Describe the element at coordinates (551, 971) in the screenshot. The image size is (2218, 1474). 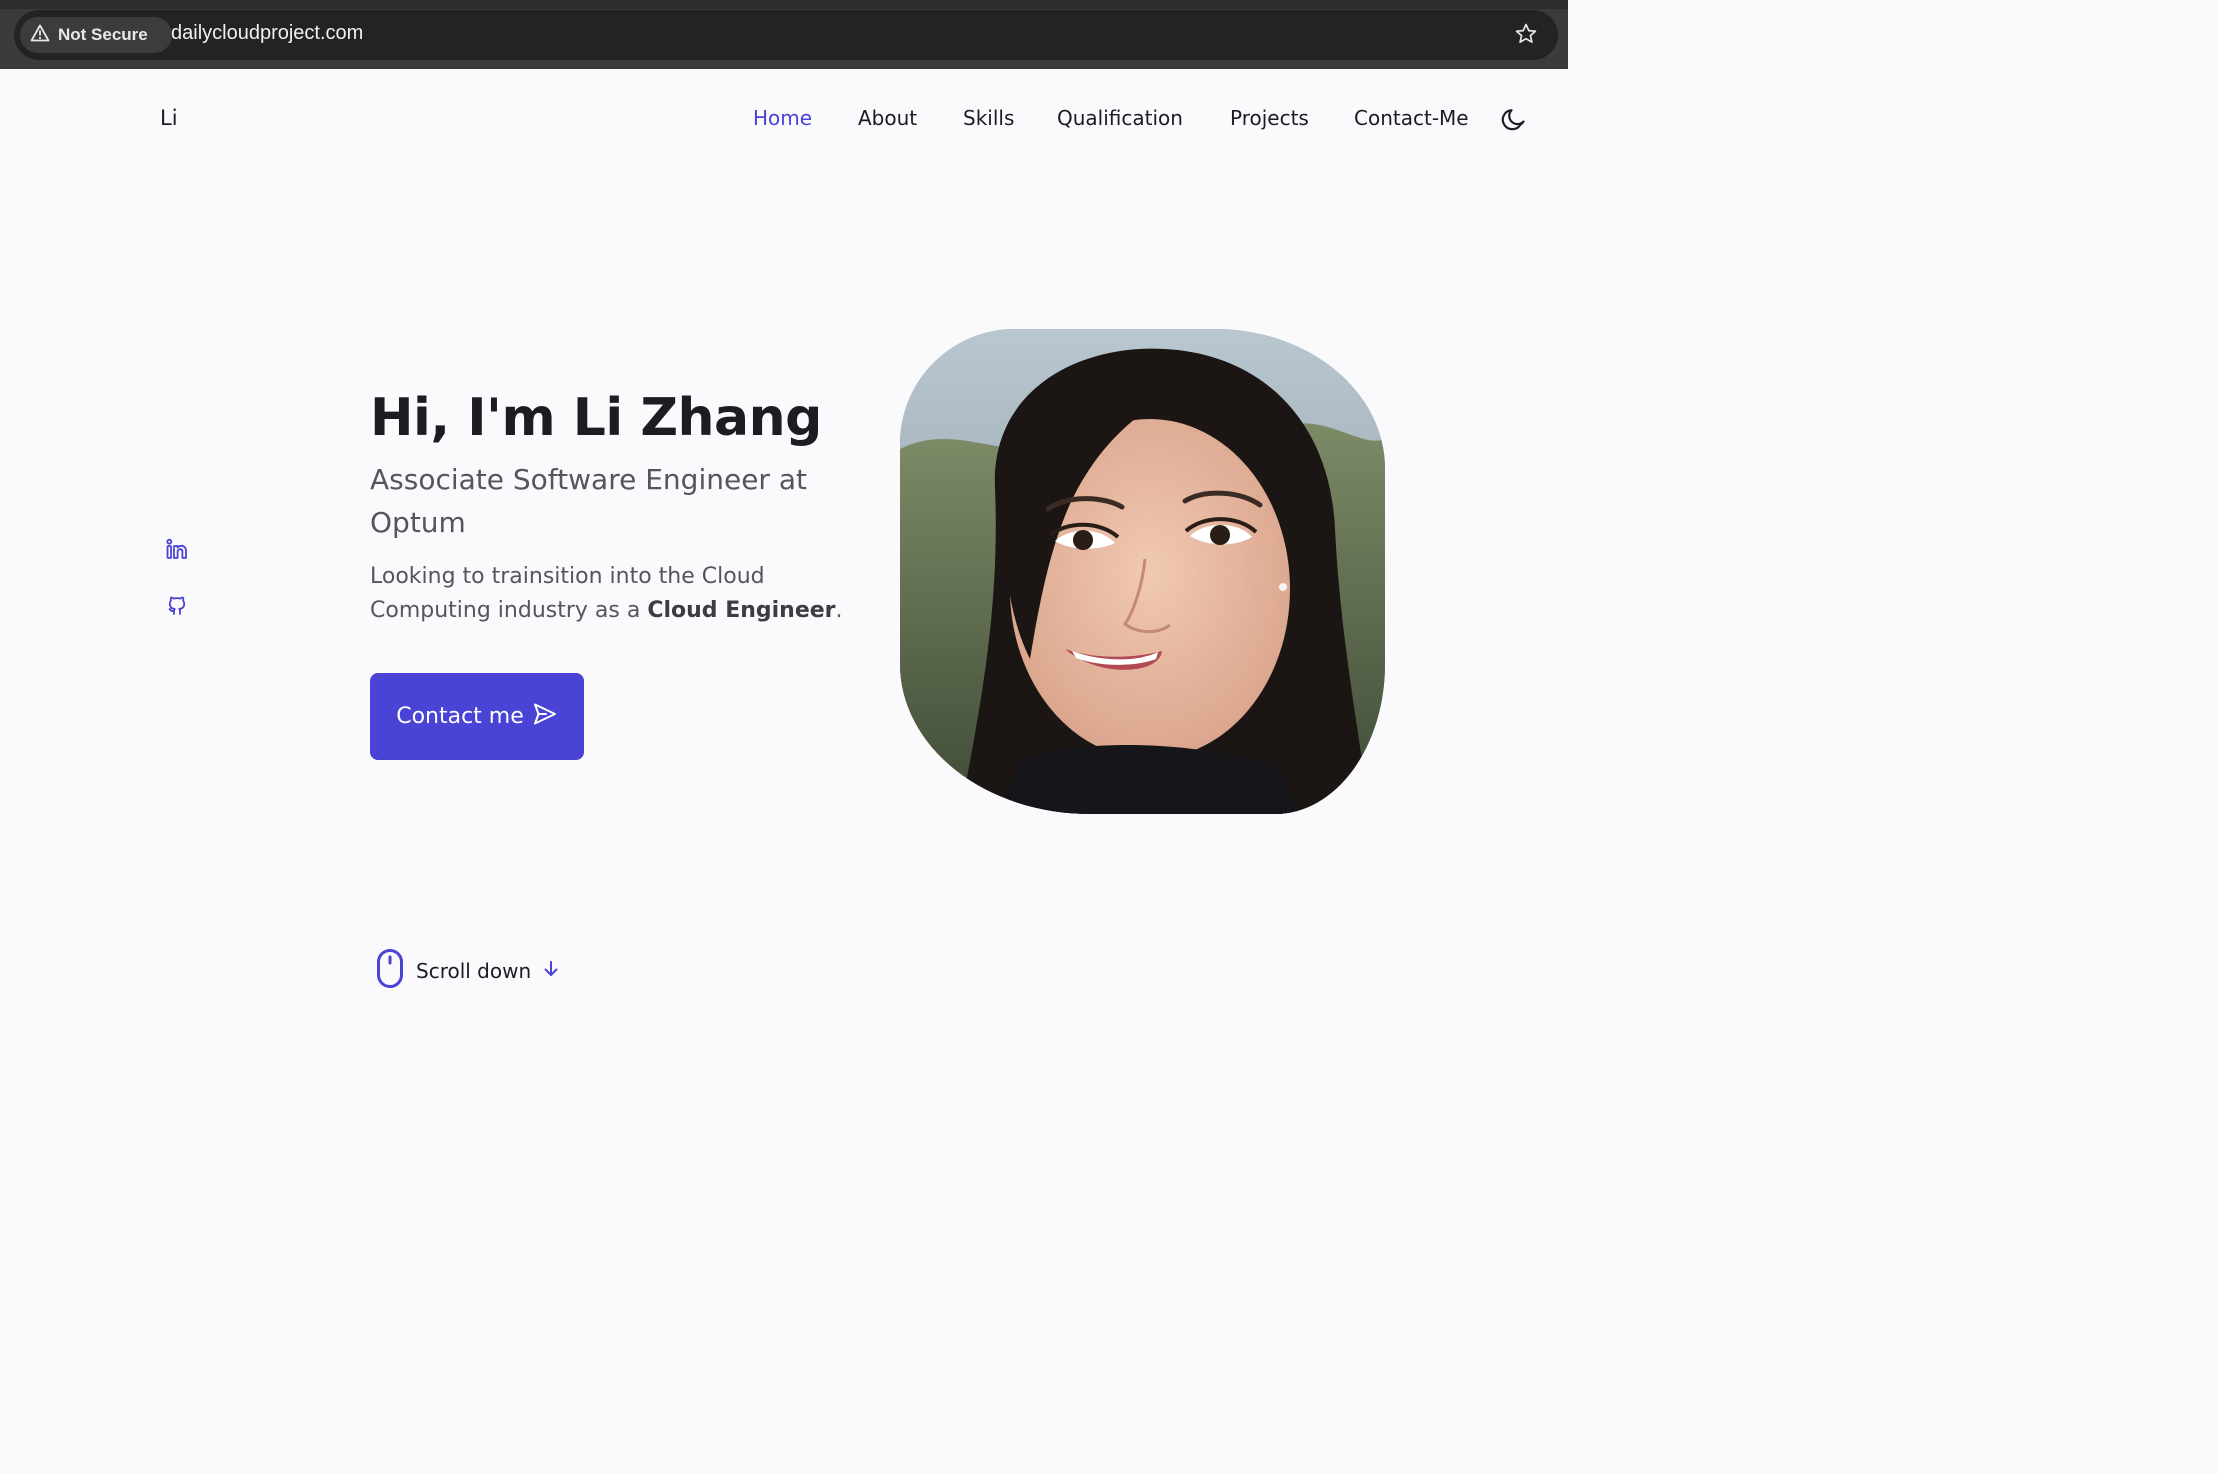
I see `arrow-down-icon` at that location.